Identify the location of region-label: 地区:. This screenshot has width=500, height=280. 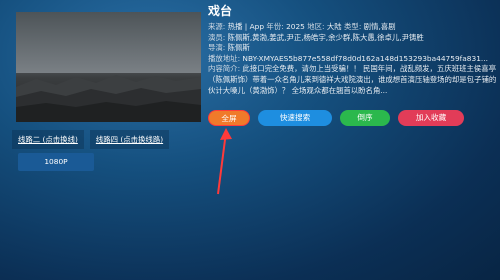
(316, 26).